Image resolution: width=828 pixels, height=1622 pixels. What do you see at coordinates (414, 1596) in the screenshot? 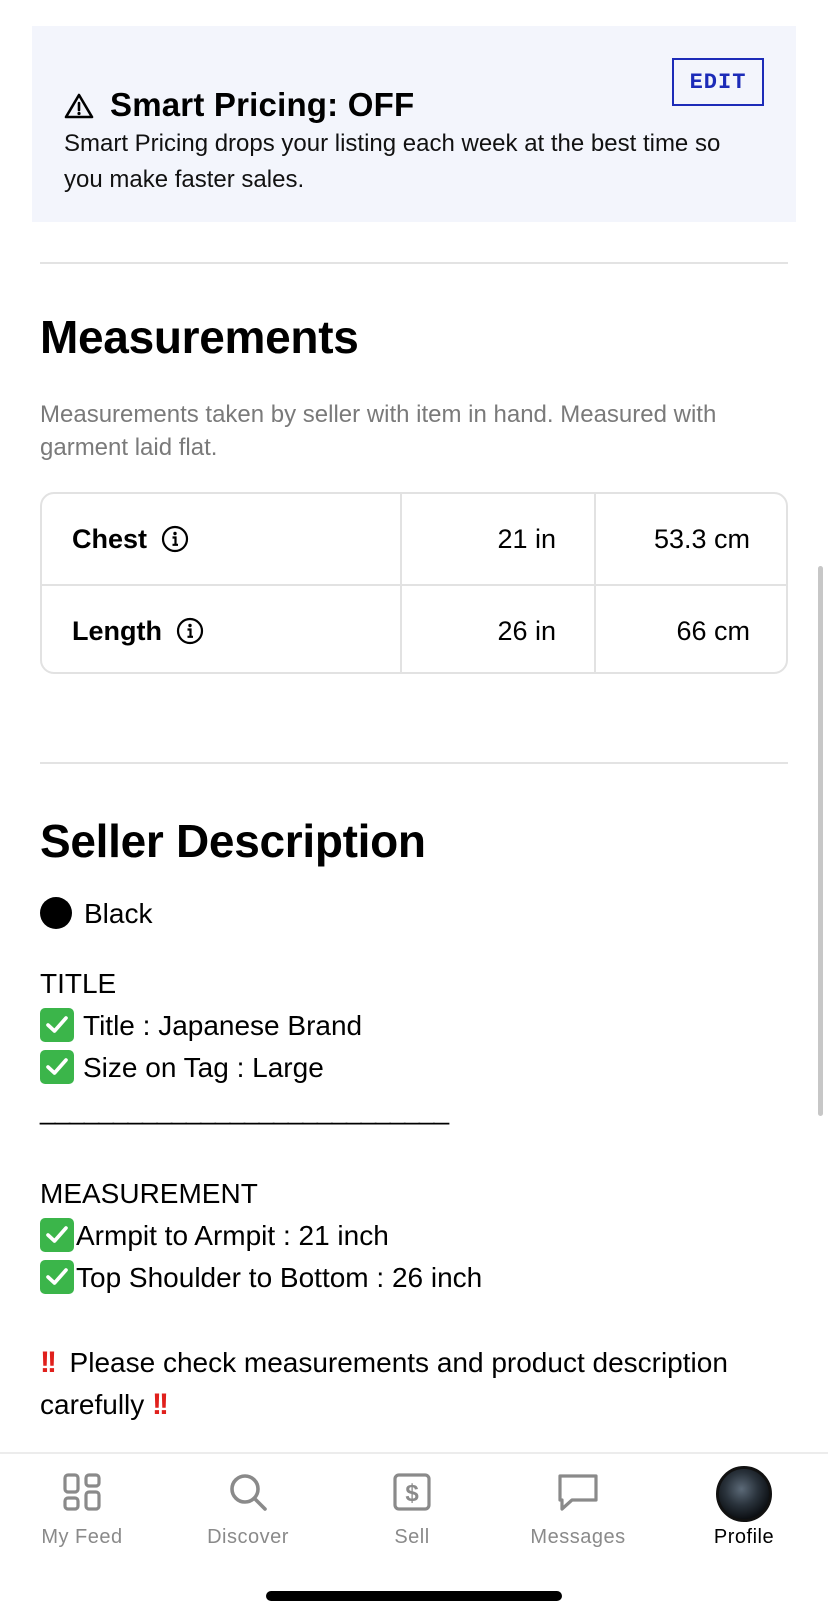
I see `home-indicator` at bounding box center [414, 1596].